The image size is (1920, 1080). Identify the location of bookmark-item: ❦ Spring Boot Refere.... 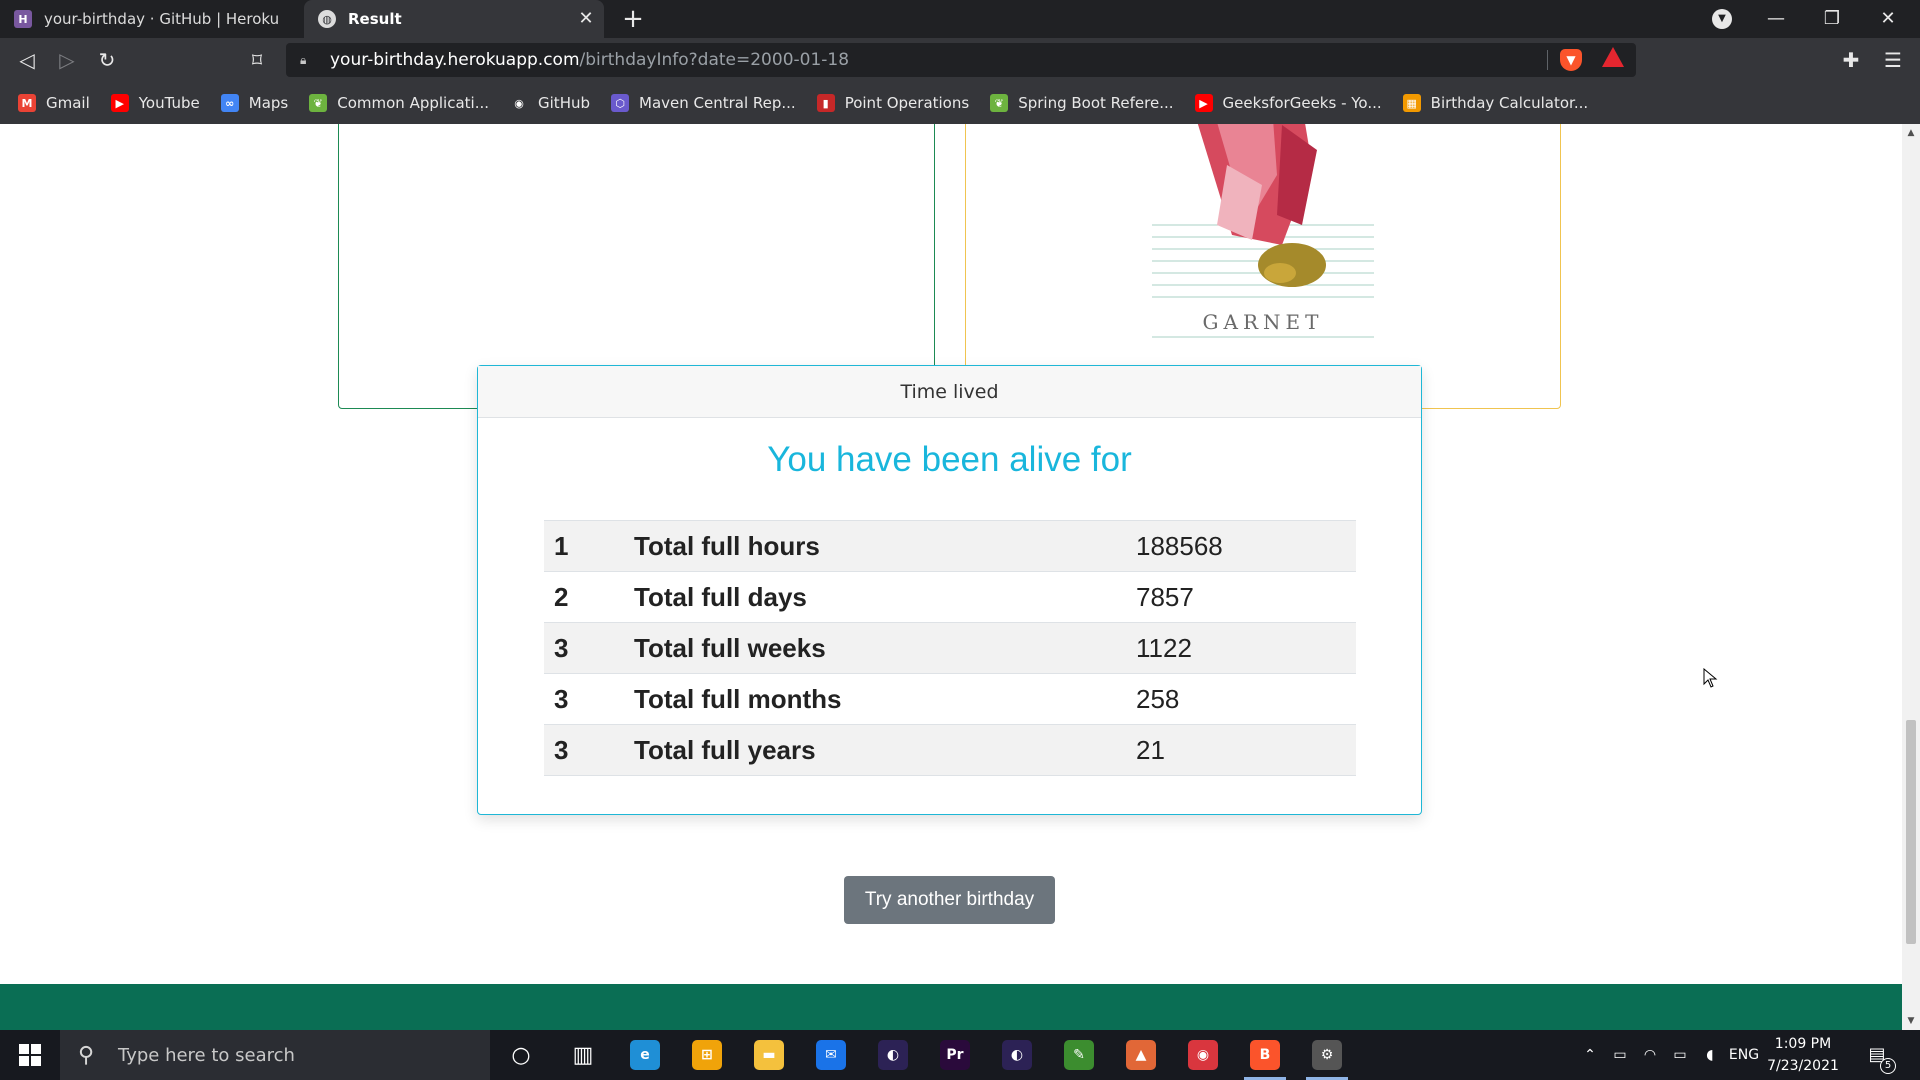
(1082, 103).